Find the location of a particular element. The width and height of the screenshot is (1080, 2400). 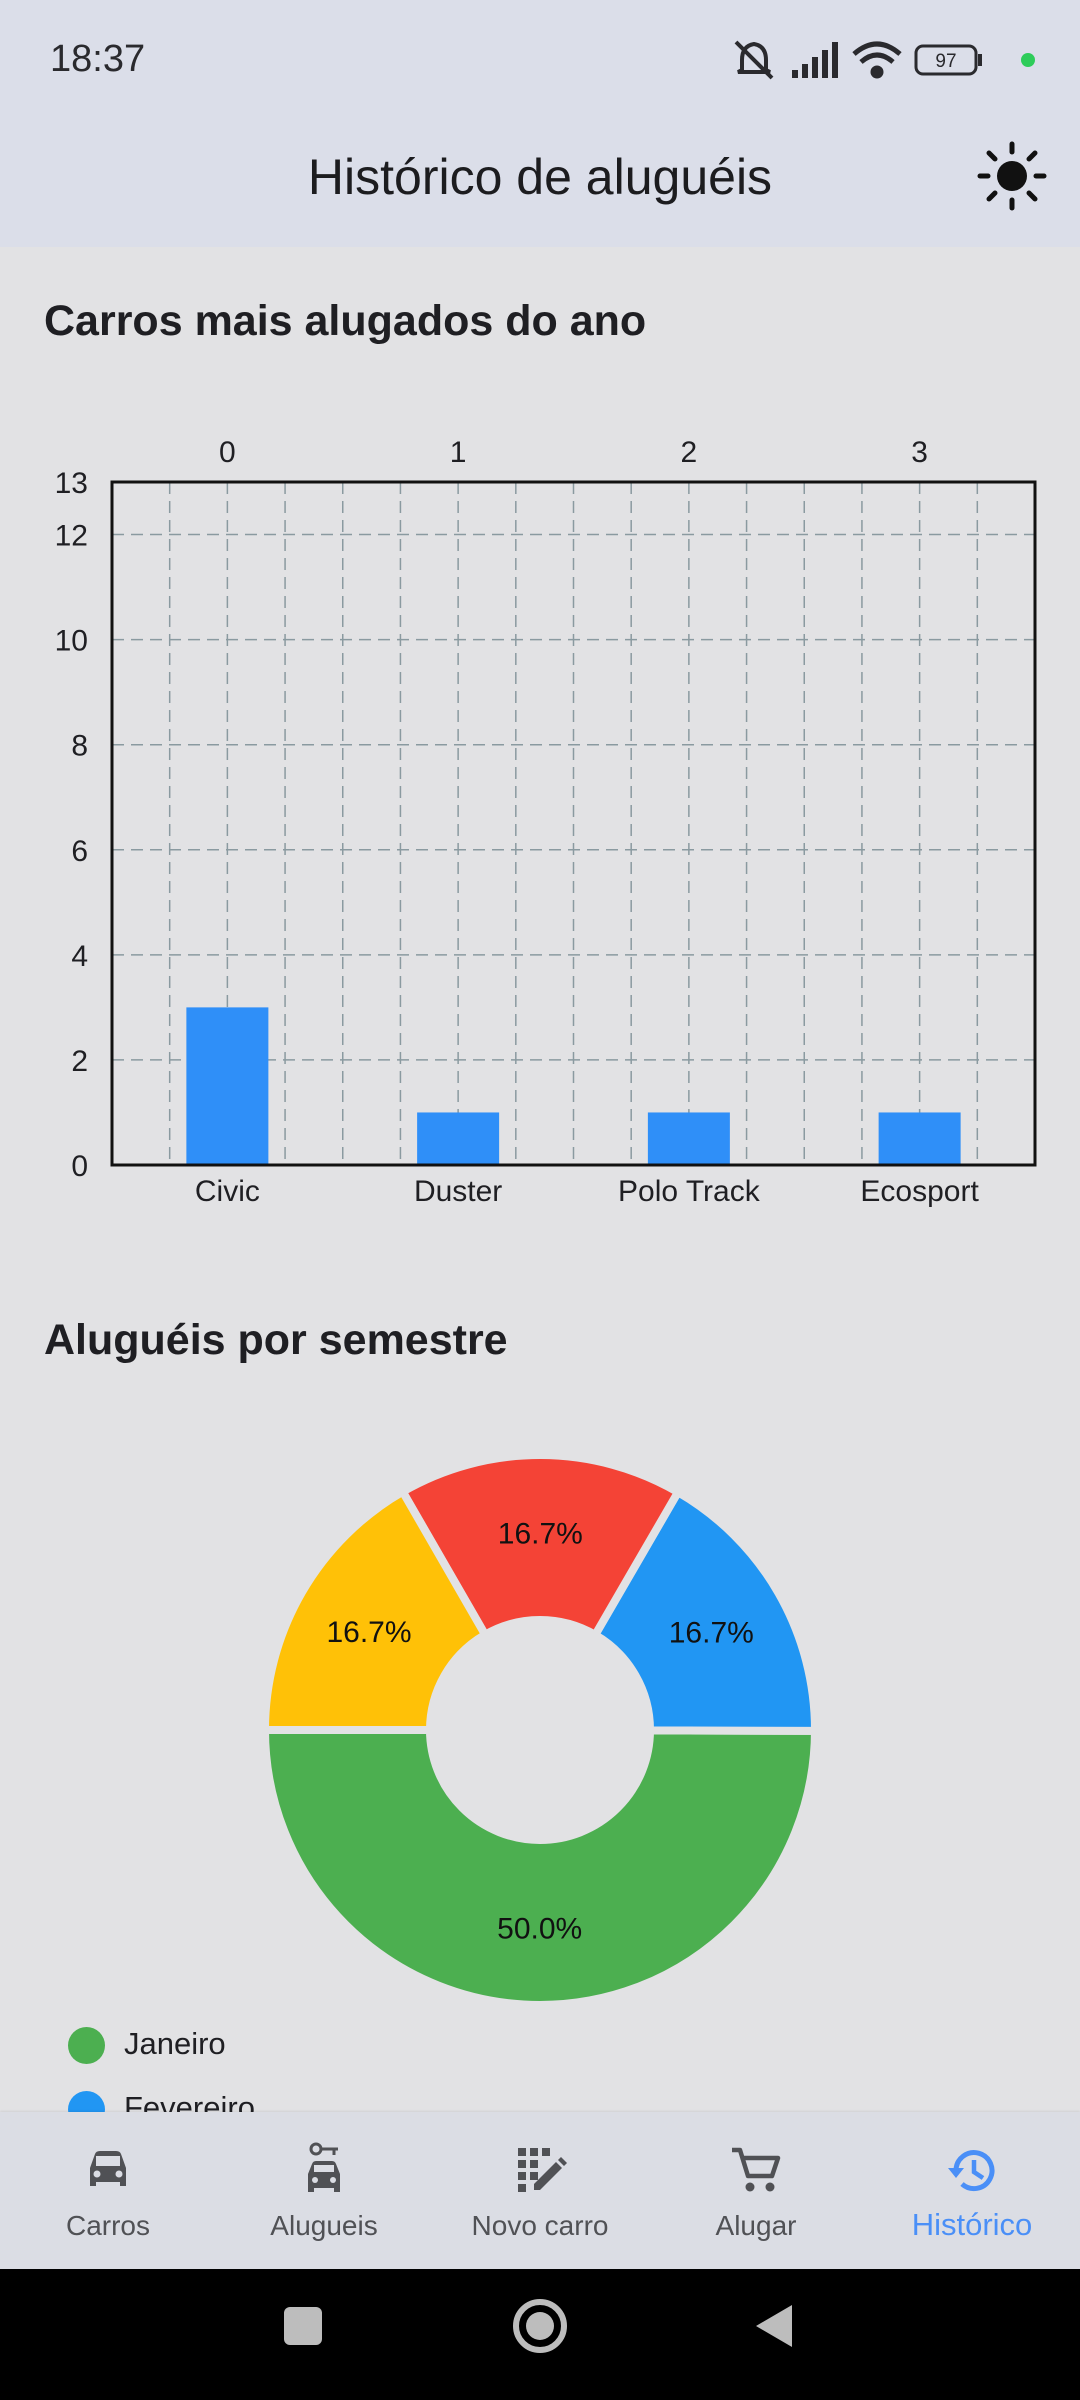

signal-icon is located at coordinates (815, 60).